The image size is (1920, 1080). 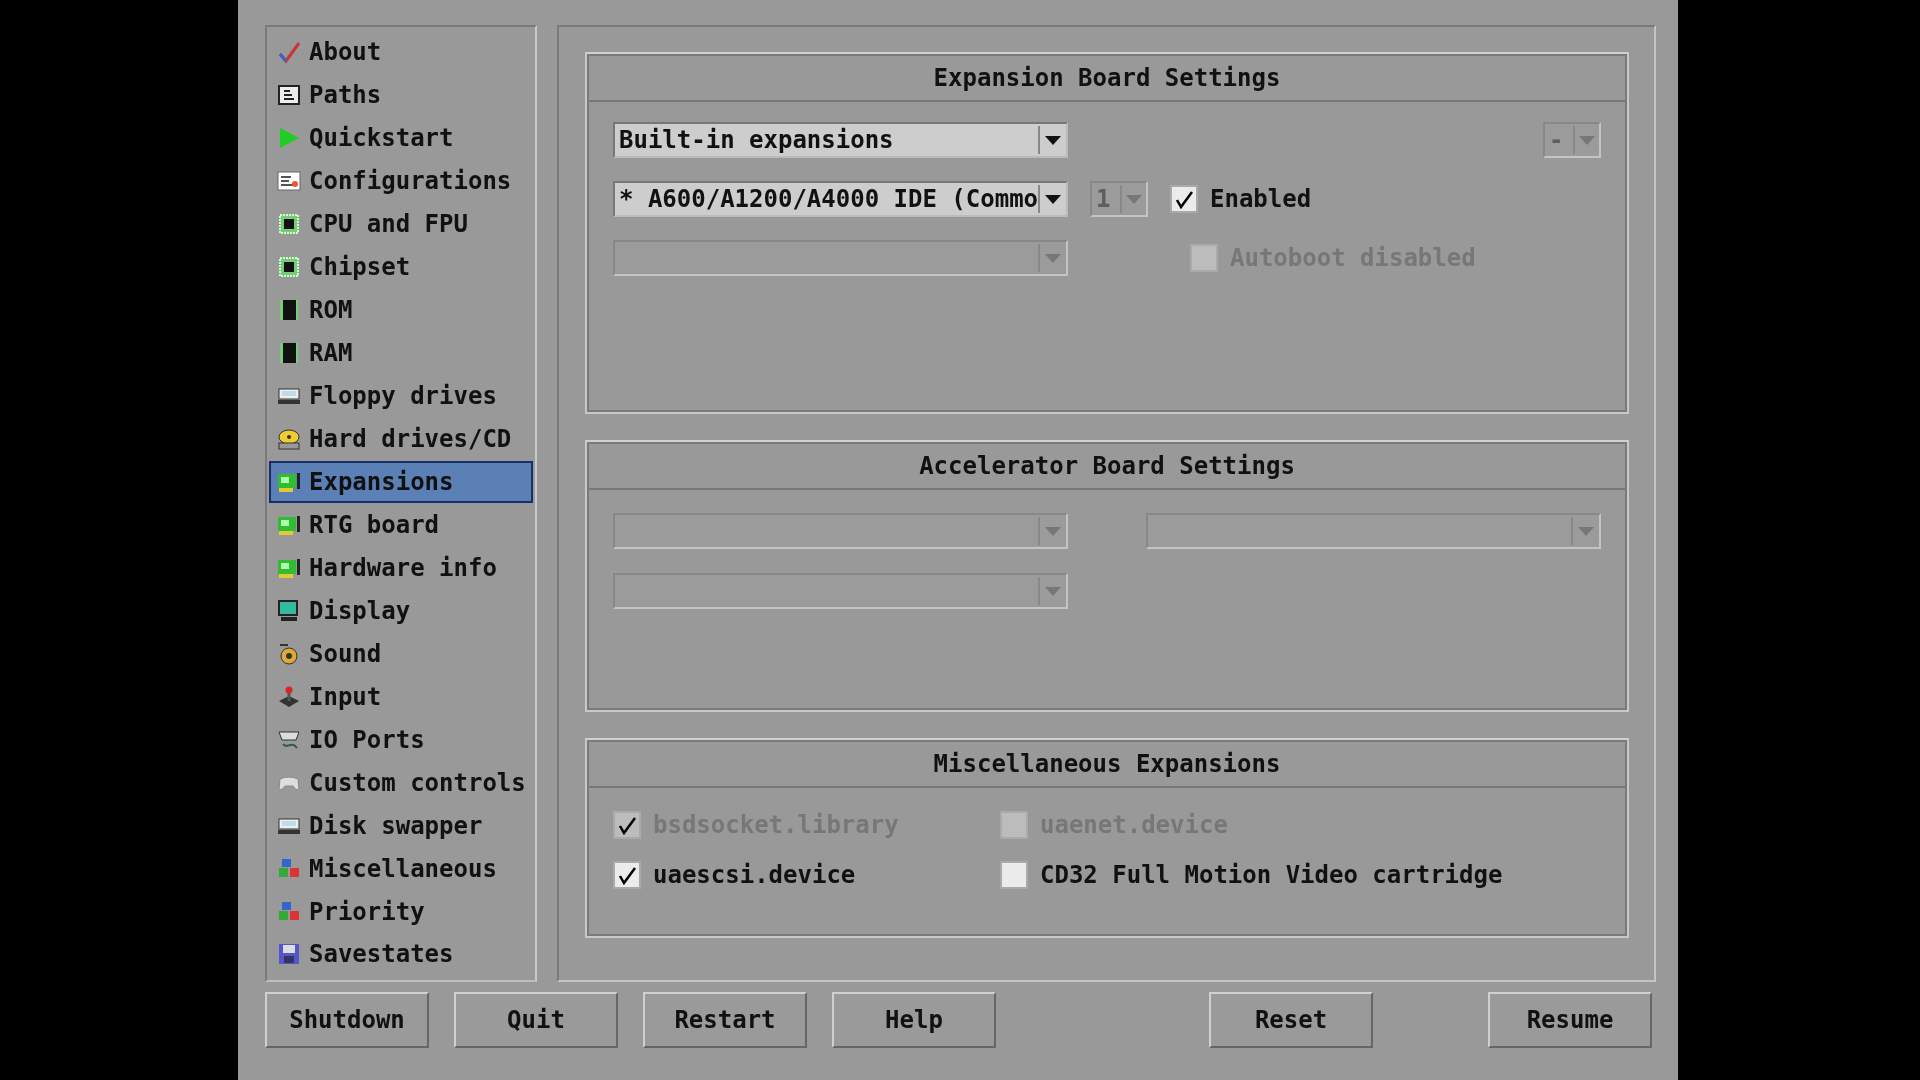 What do you see at coordinates (401, 911) in the screenshot?
I see `sidebar-item: Priority` at bounding box center [401, 911].